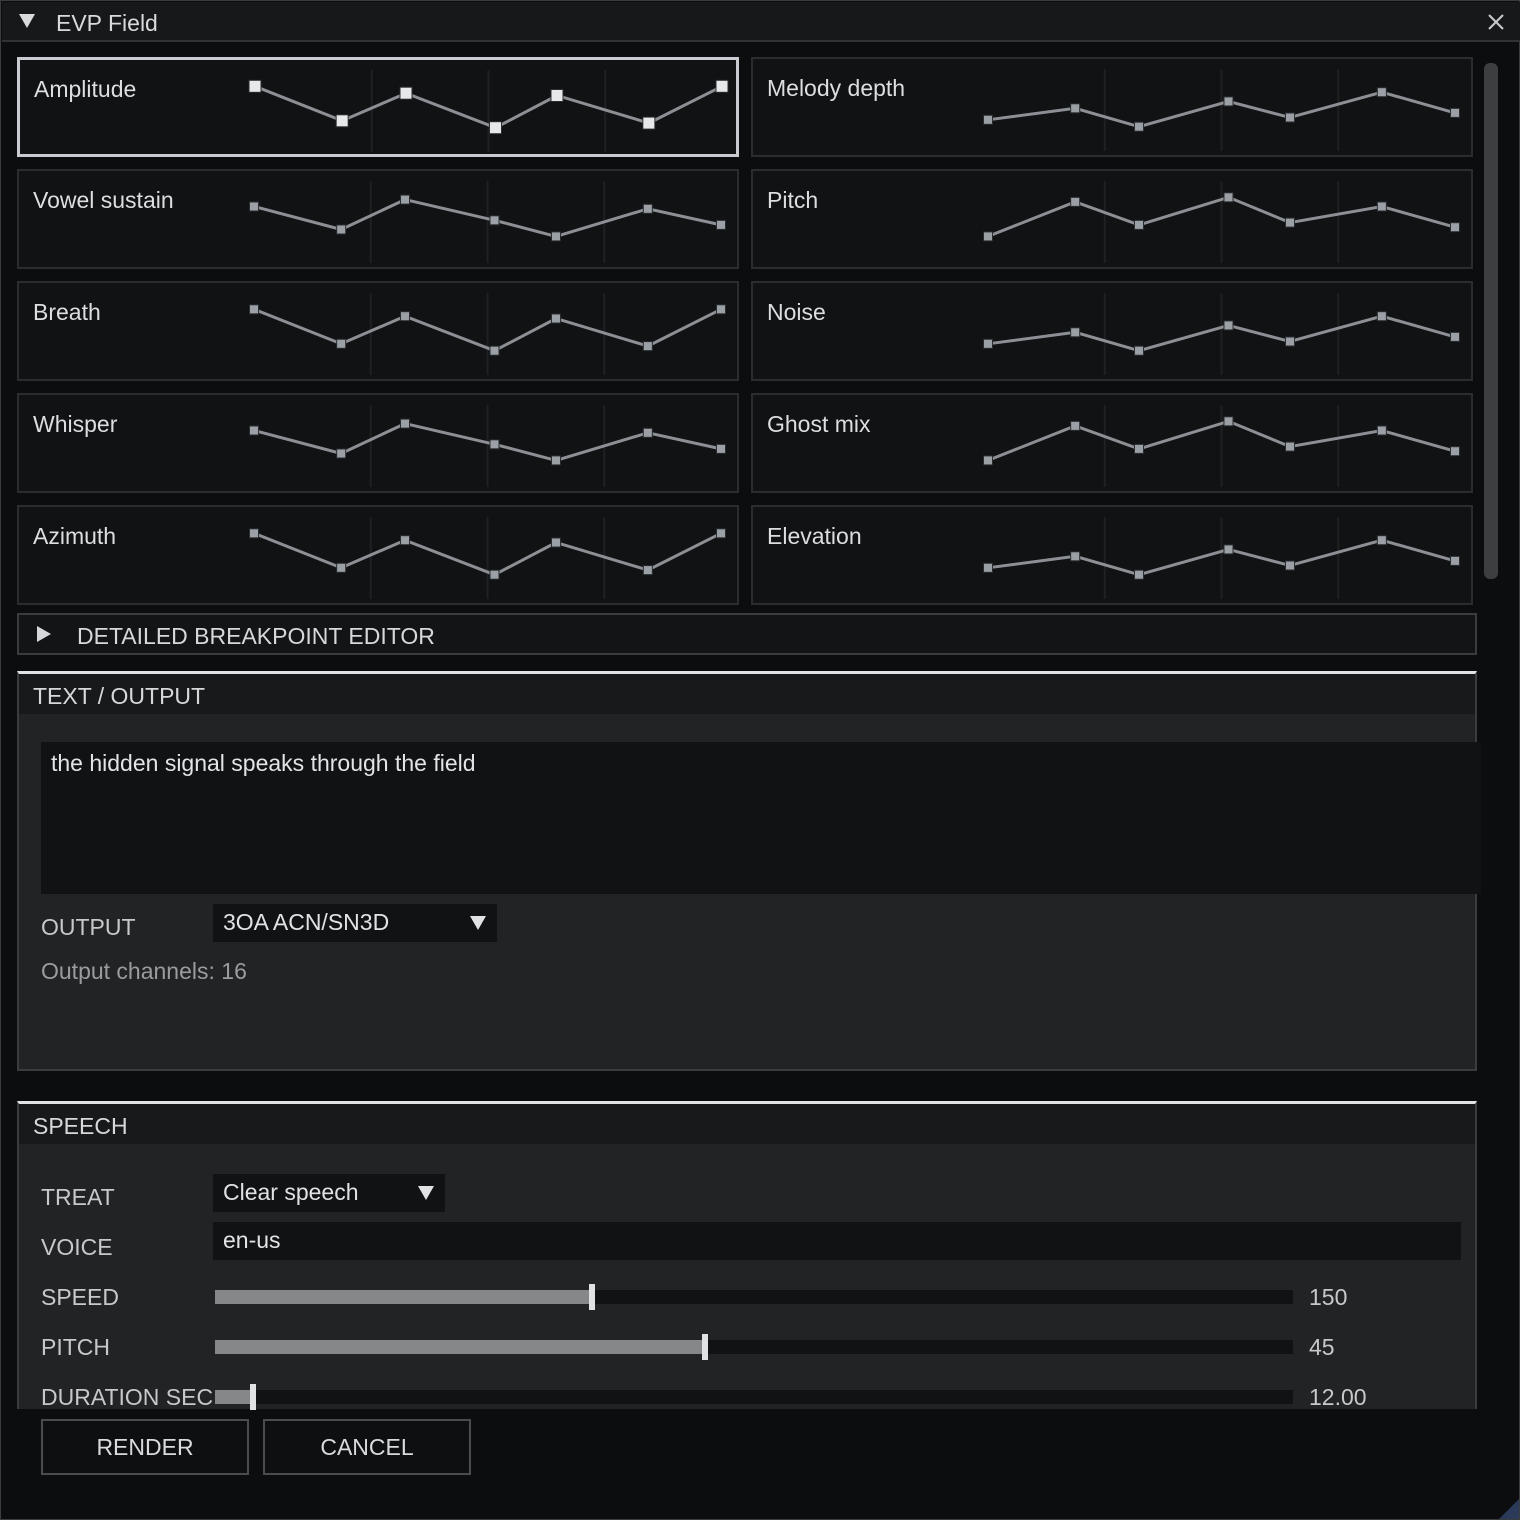 This screenshot has height=1520, width=1520. I want to click on output-format-dropdown: 3OA ACN/SN3D, so click(355, 923).